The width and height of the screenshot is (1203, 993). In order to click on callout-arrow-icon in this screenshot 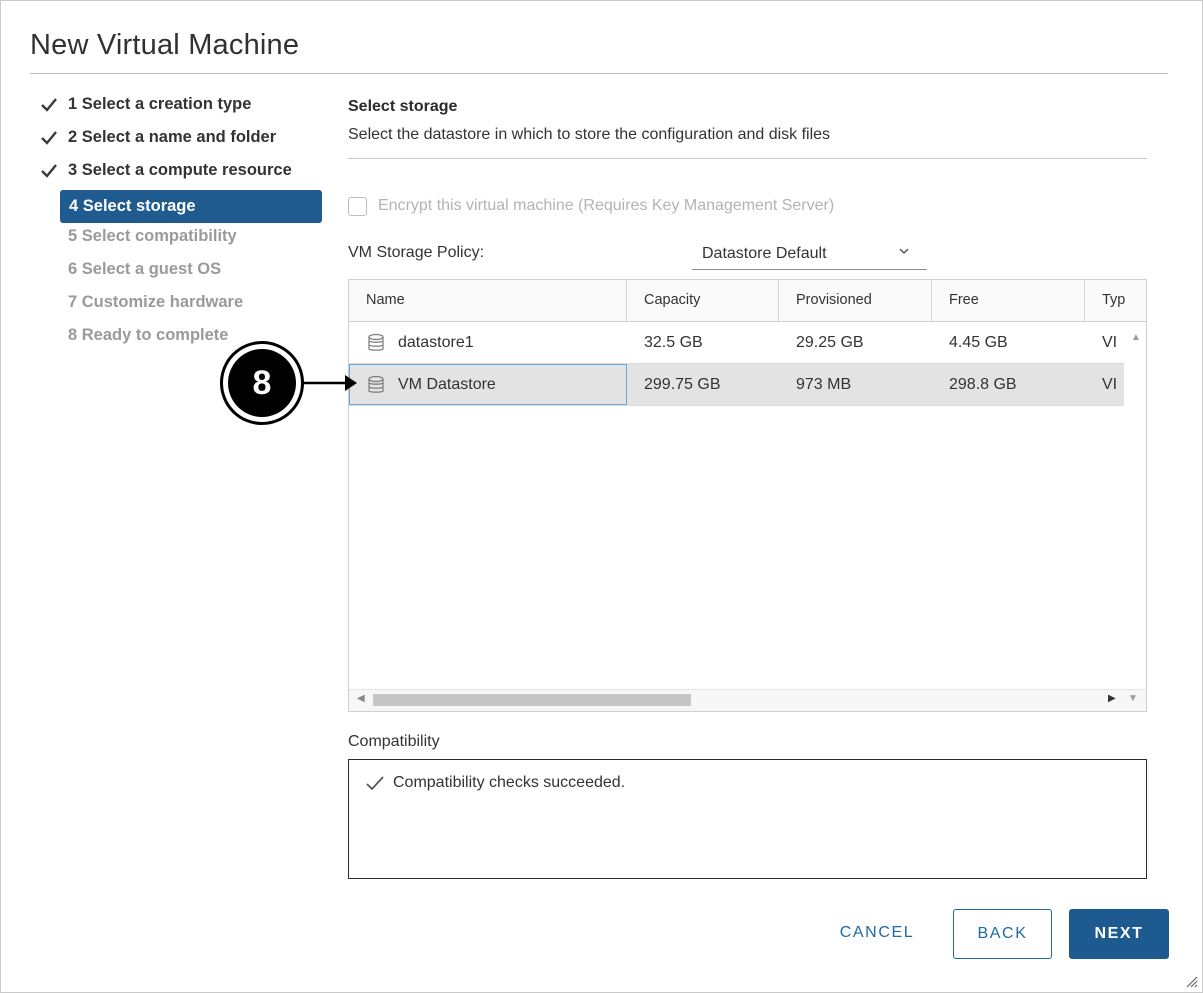, I will do `click(330, 383)`.